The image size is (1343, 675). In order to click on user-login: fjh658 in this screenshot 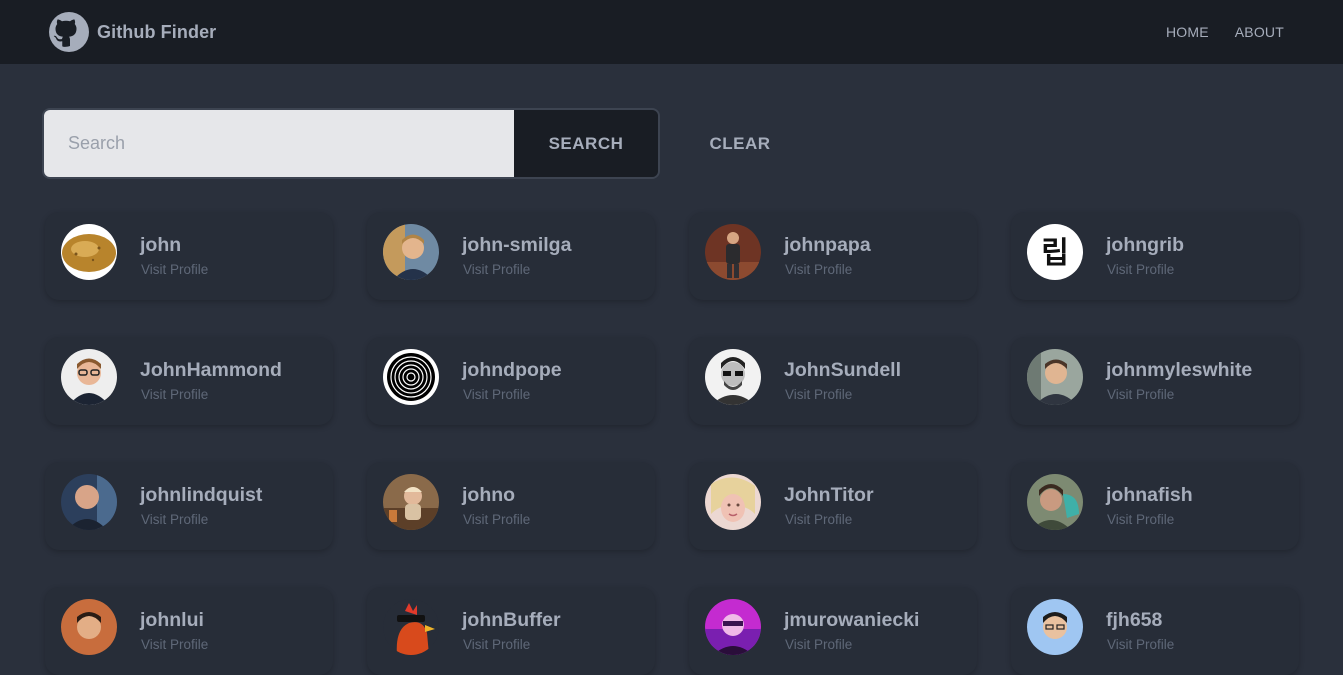, I will do `click(1134, 620)`.